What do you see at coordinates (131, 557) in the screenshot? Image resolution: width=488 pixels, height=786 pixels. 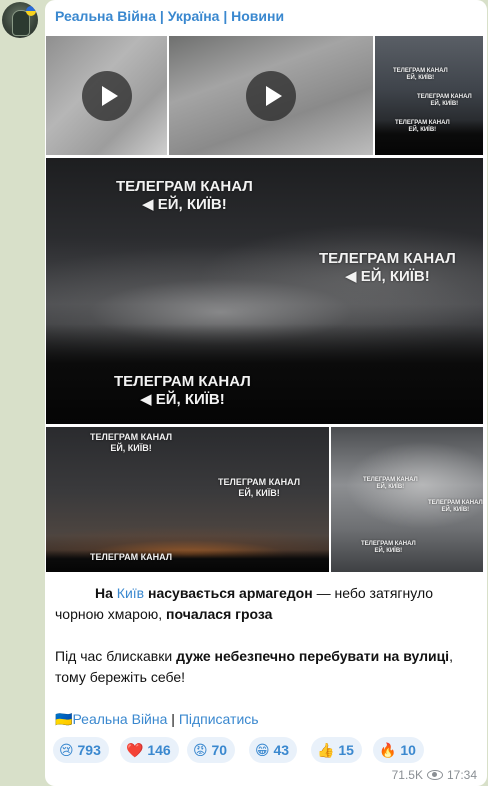 I see `watermark: ТЕЛЕГРАМ КАНАЛ` at bounding box center [131, 557].